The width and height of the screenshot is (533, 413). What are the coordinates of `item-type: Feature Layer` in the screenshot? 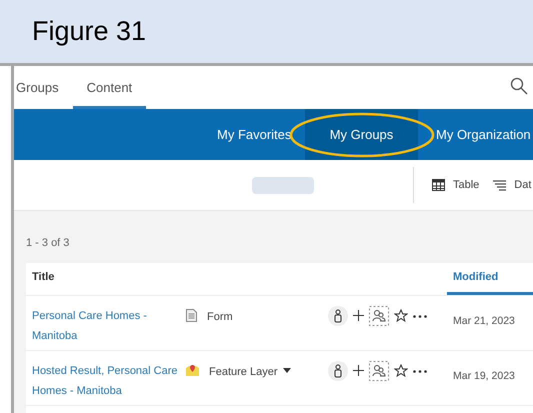 It's located at (243, 372).